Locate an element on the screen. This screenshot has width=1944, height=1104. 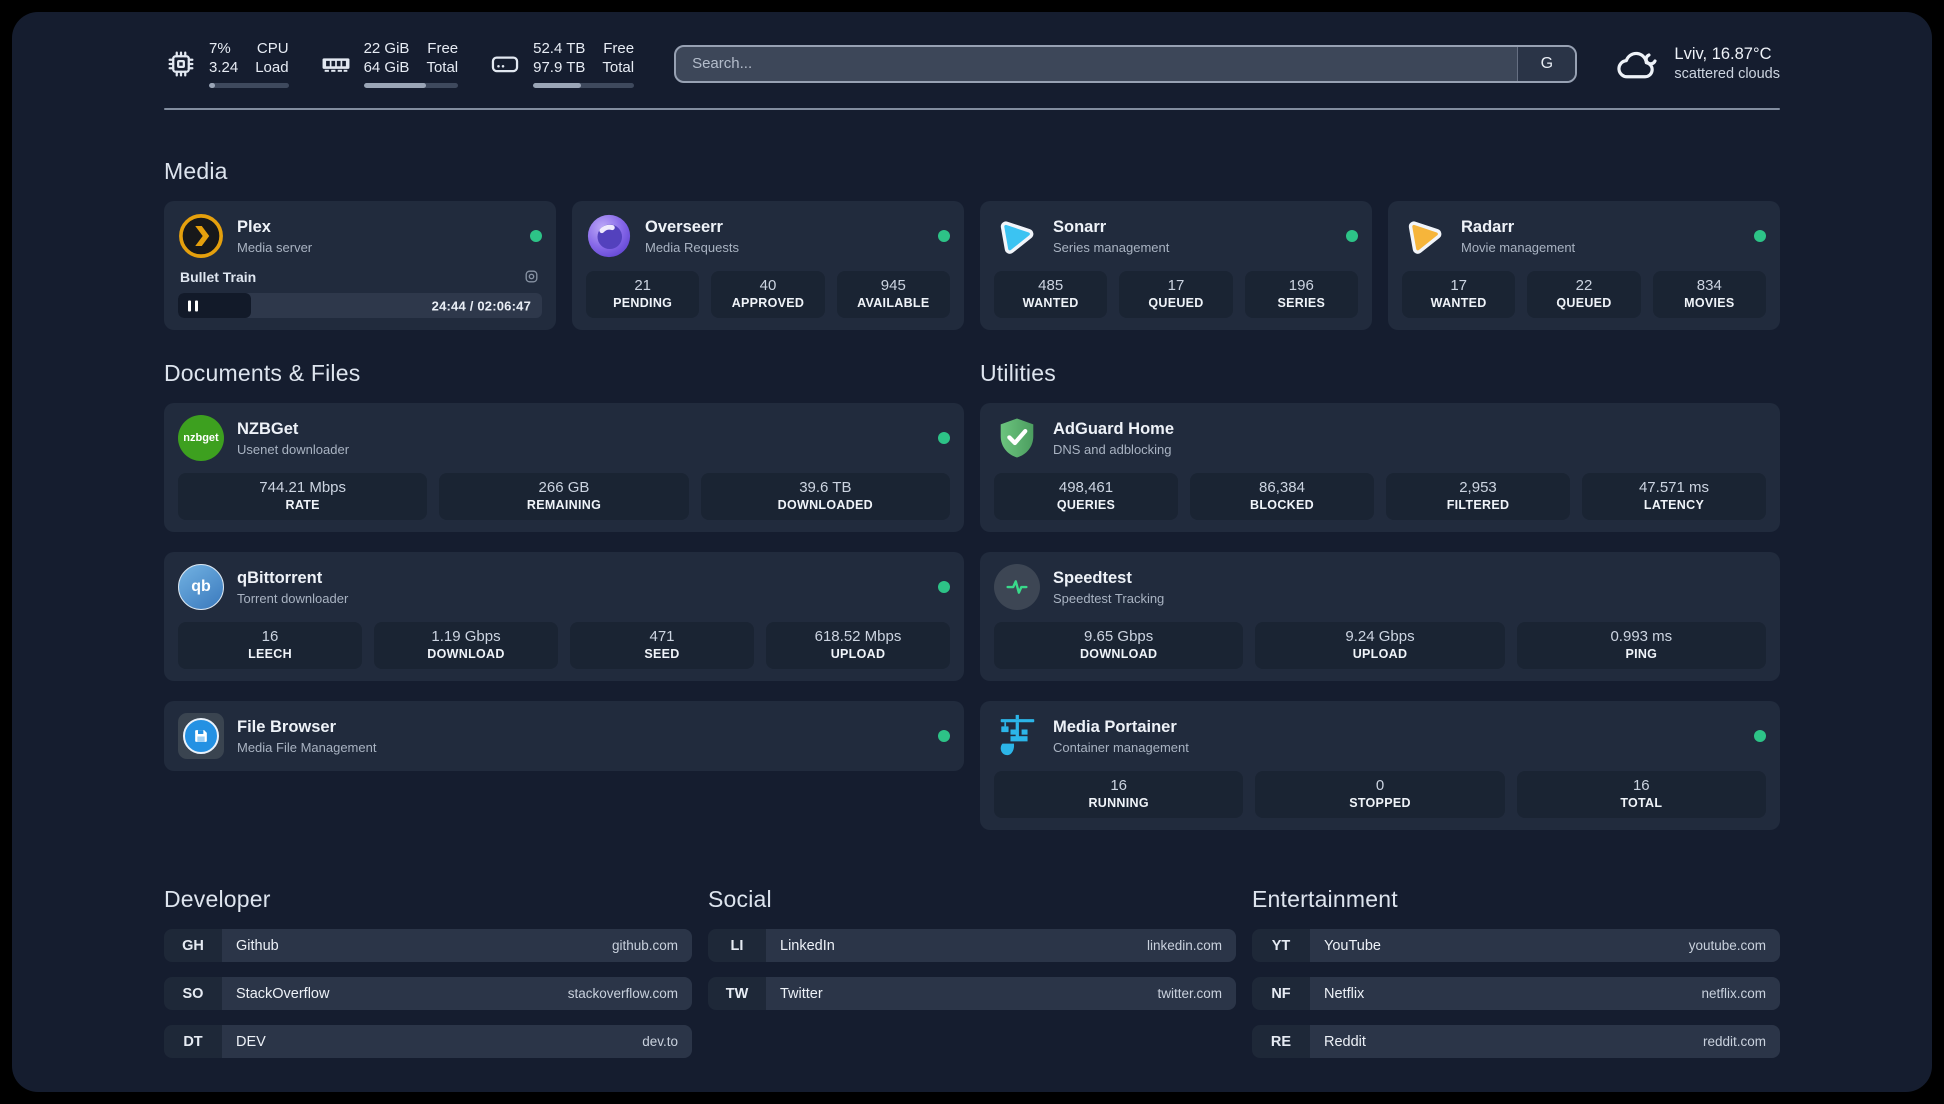
link-url: linkedin.com is located at coordinates (1184, 946).